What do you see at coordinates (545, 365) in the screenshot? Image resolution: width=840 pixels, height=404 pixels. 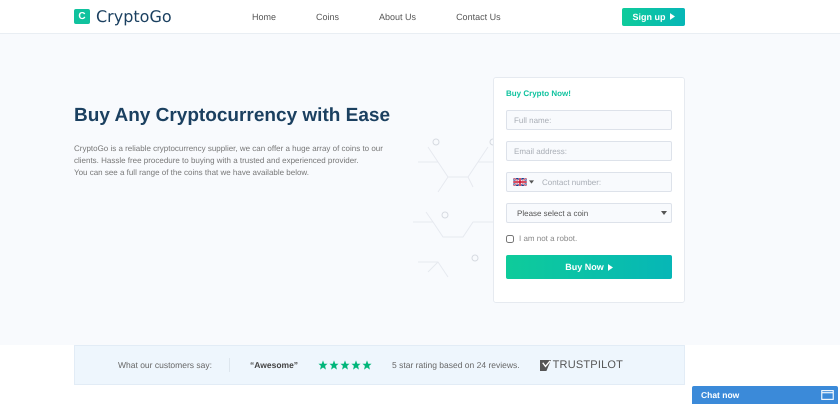 I see `trustpilot-logo-icon` at bounding box center [545, 365].